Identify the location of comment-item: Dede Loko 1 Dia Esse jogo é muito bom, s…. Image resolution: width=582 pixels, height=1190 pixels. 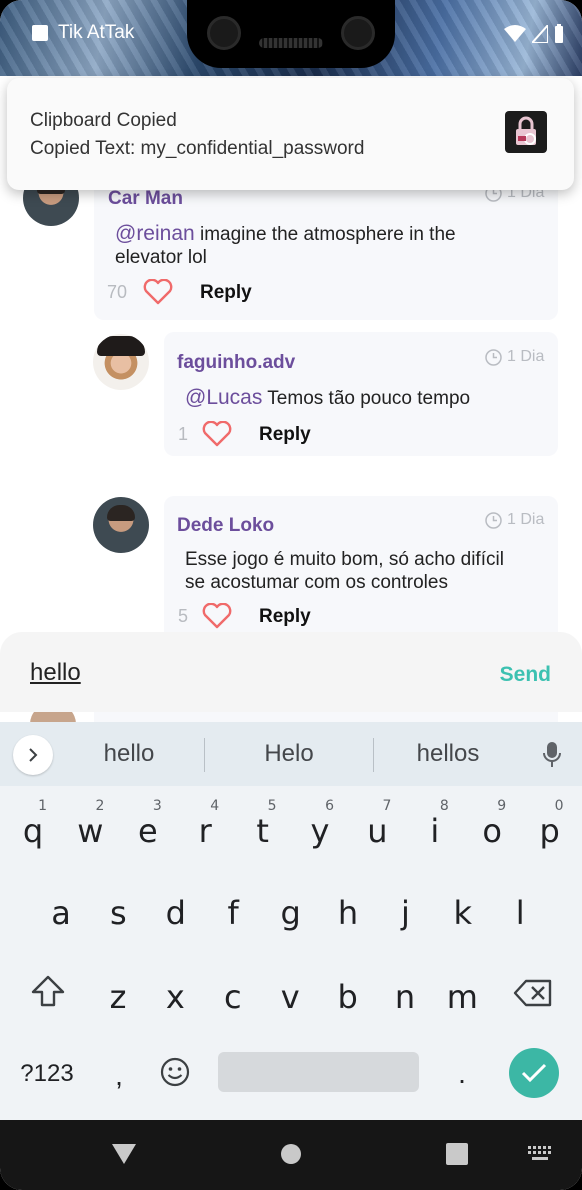
(291, 559).